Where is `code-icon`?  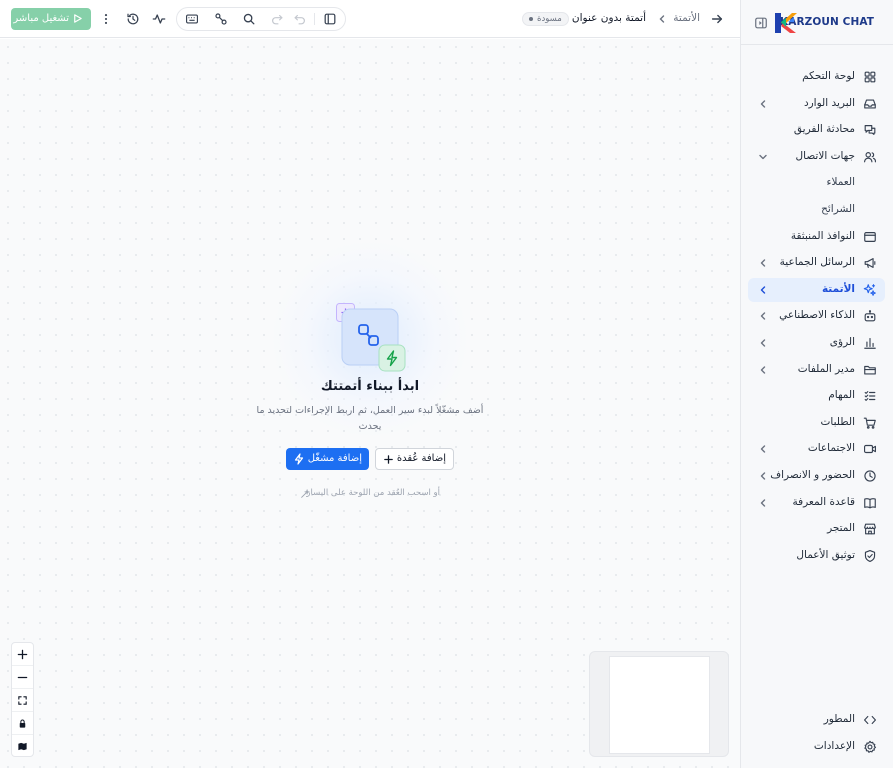 code-icon is located at coordinates (870, 720).